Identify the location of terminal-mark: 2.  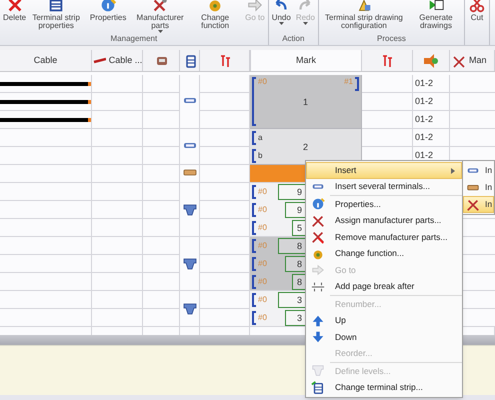
(305, 147).